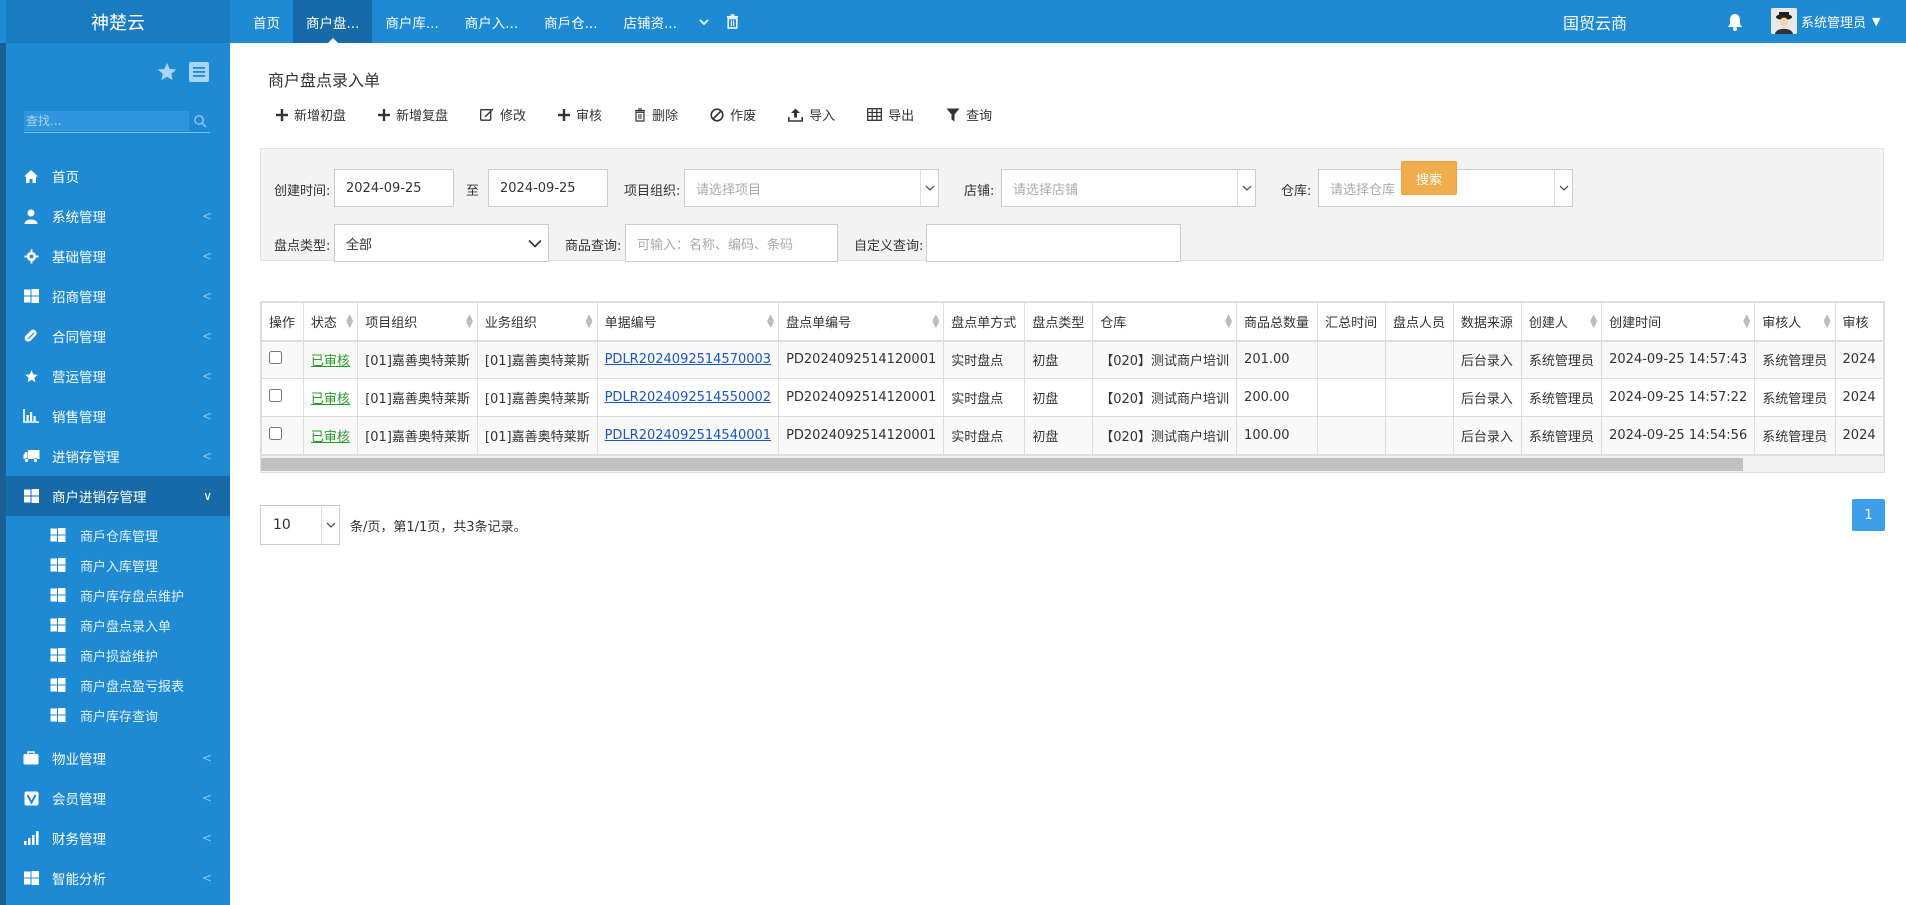 The height and width of the screenshot is (905, 1906). I want to click on delete-button: 删除, so click(656, 114).